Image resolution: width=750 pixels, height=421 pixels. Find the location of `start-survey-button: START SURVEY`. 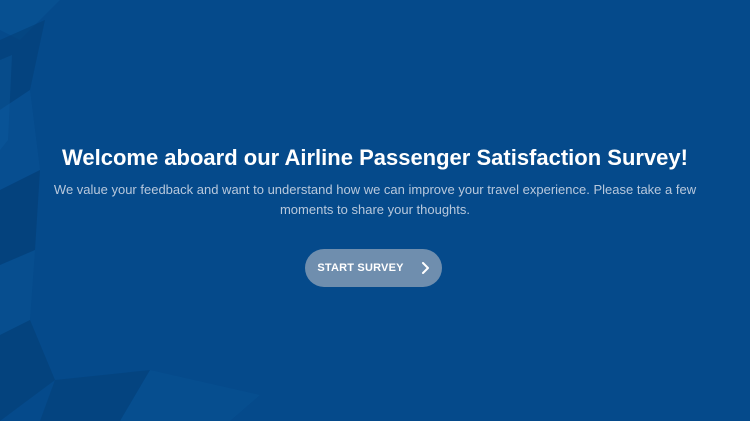

start-survey-button: START SURVEY is located at coordinates (373, 268).